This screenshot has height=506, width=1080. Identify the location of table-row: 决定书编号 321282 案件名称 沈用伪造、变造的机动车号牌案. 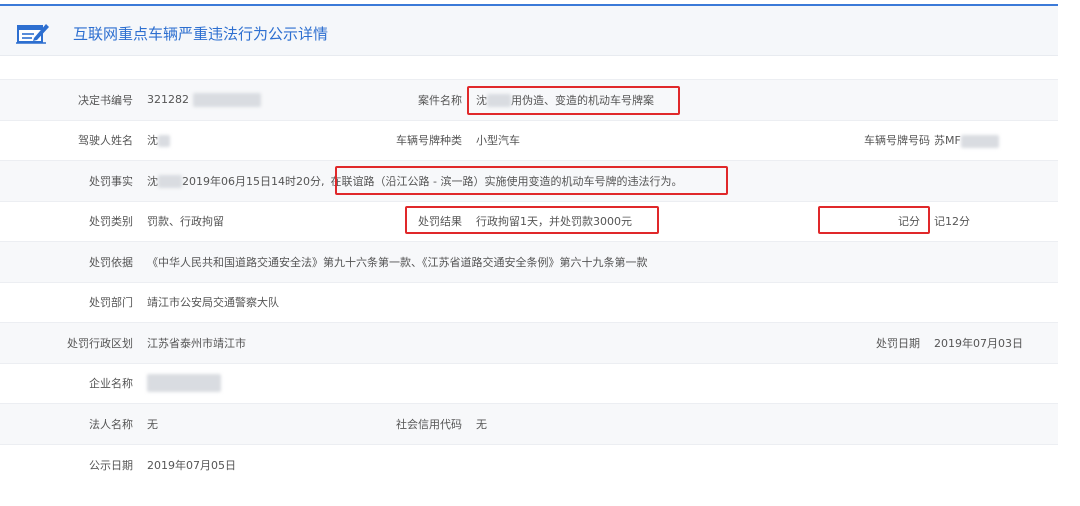
(529, 99).